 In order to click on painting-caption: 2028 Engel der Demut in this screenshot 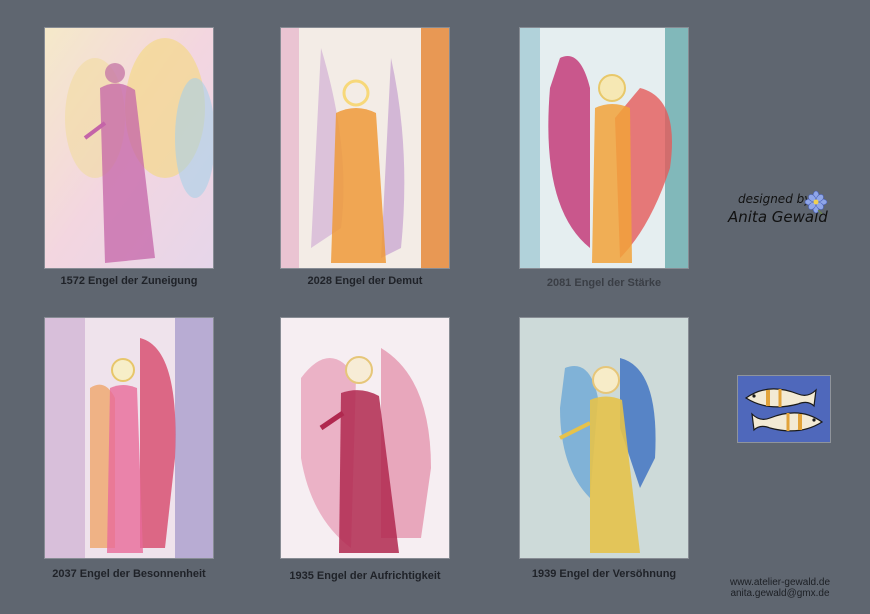, I will do `click(365, 281)`.